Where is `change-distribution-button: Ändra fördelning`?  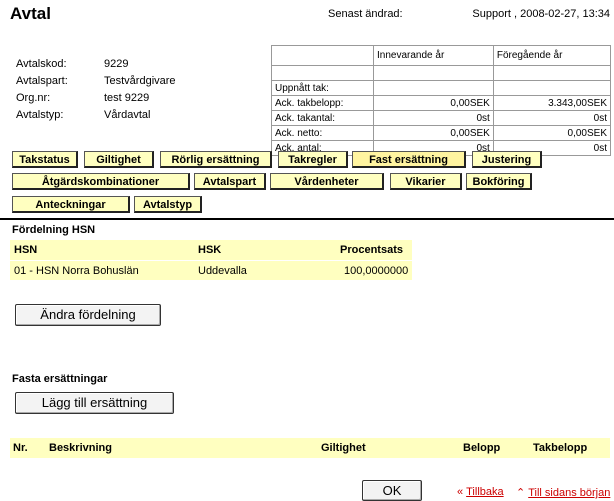
change-distribution-button: Ändra fördelning is located at coordinates (88, 315).